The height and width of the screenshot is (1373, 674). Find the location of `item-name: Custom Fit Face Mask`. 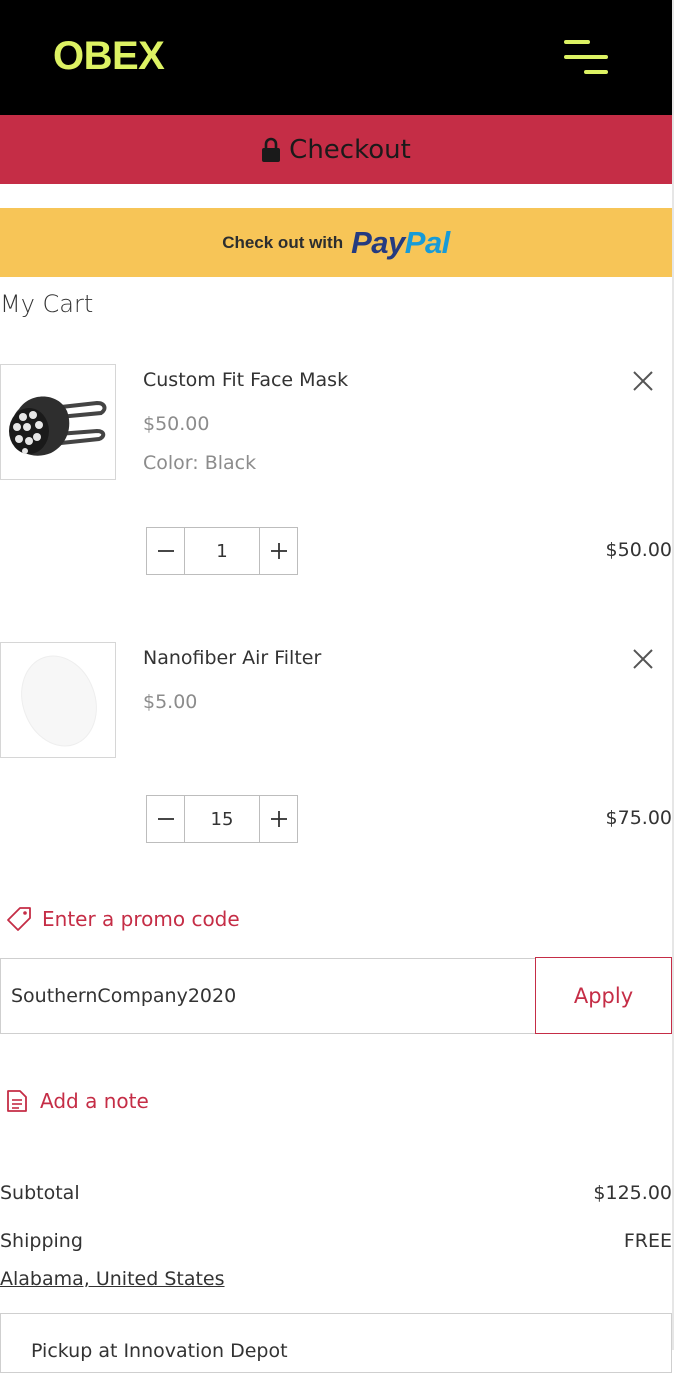

item-name: Custom Fit Face Mask is located at coordinates (245, 380).